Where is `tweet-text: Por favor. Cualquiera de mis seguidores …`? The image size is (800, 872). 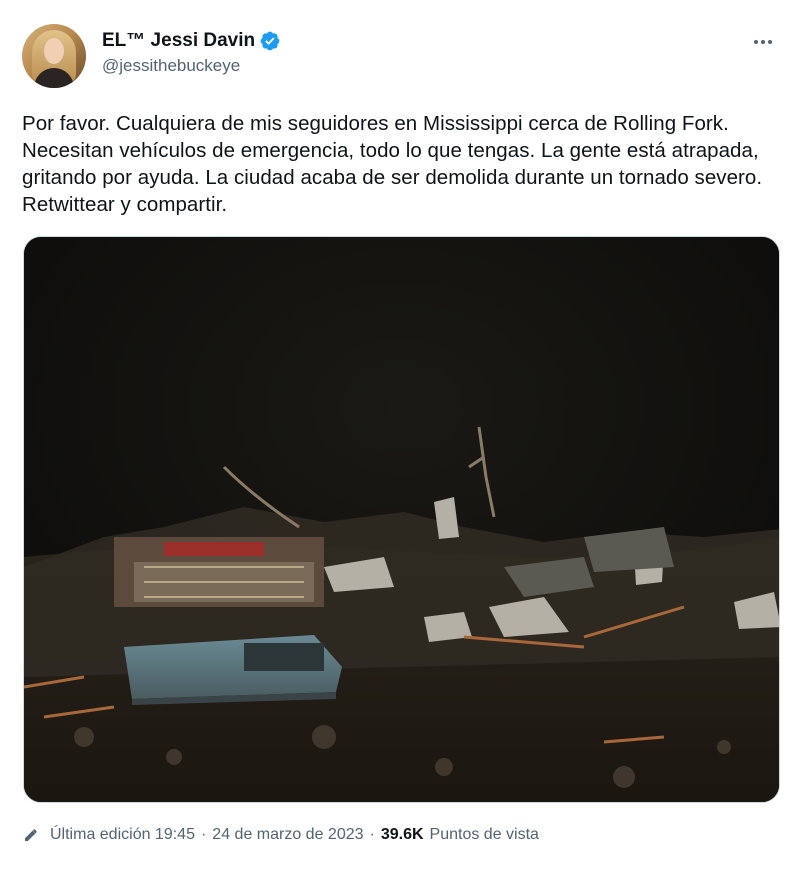 tweet-text: Por favor. Cualquiera de mis seguidores … is located at coordinates (392, 164).